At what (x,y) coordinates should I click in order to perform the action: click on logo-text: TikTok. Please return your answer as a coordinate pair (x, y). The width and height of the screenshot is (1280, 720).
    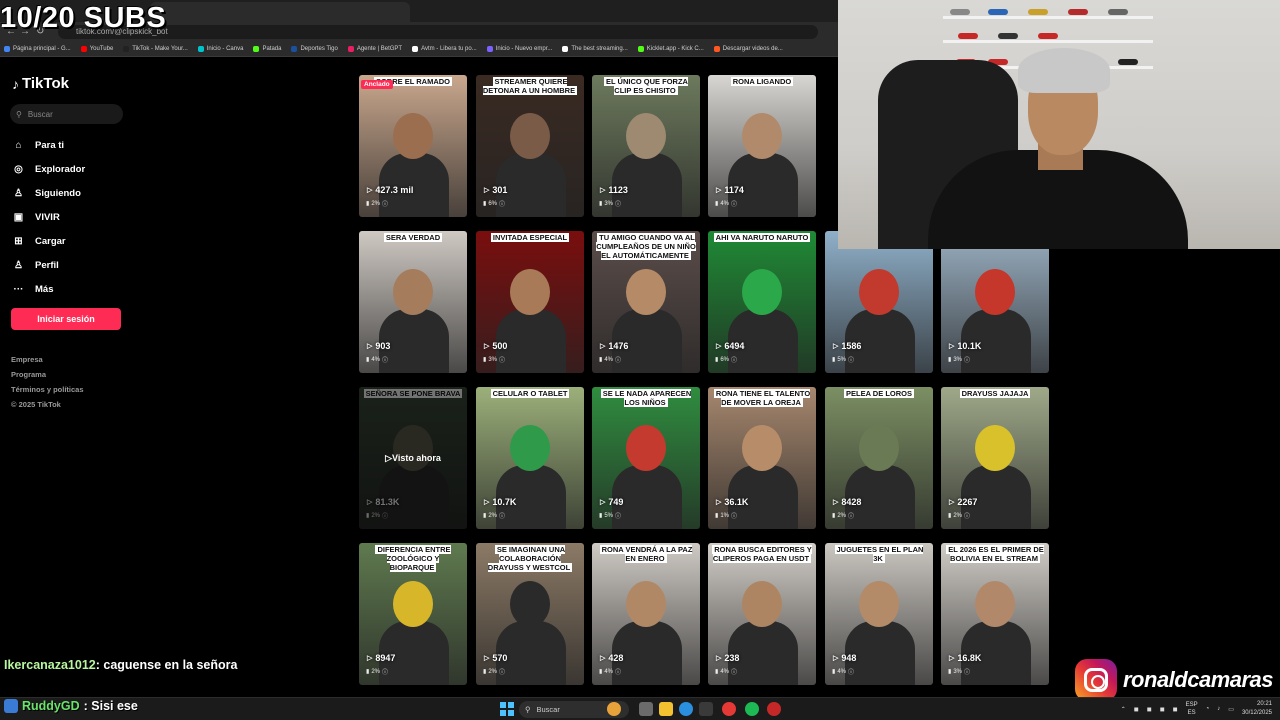
    Looking at the image, I should click on (45, 83).